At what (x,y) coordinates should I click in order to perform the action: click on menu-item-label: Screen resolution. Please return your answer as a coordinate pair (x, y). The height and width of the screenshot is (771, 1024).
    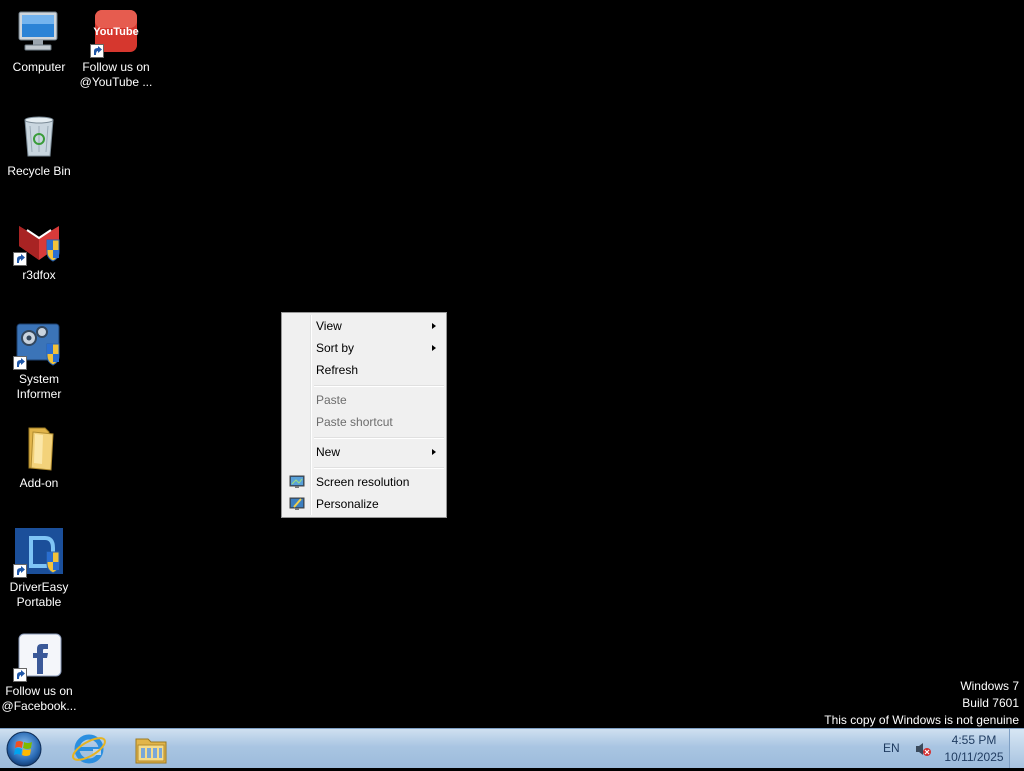
    Looking at the image, I should click on (363, 482).